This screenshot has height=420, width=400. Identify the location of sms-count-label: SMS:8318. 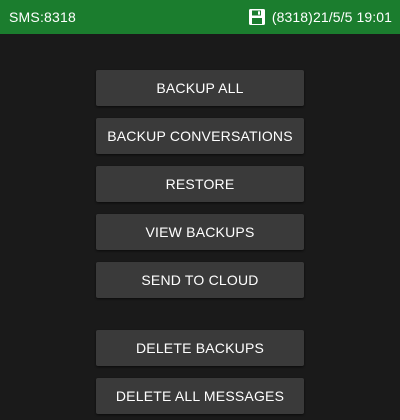
(42, 17).